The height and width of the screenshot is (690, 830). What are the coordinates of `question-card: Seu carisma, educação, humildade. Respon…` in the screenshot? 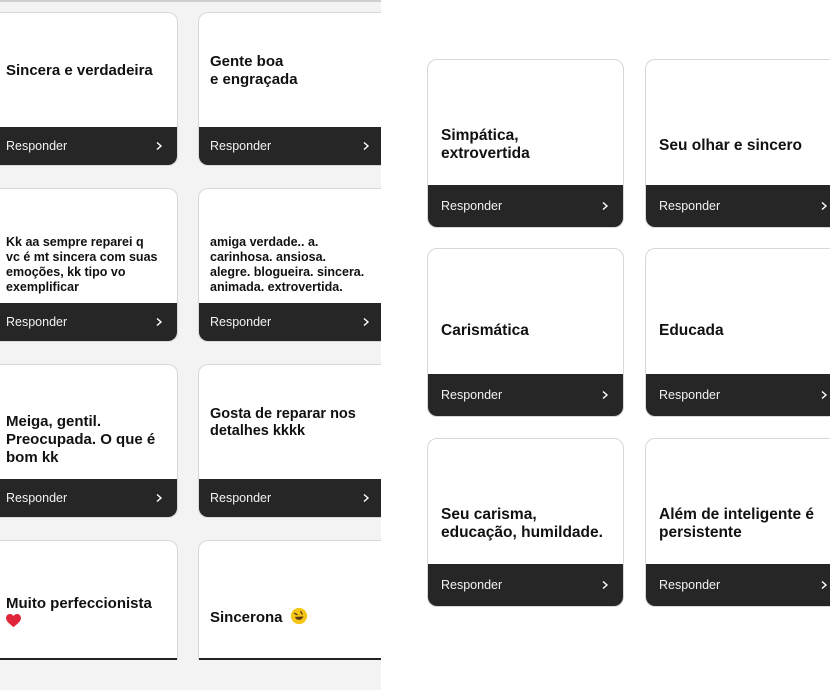 It's located at (525, 522).